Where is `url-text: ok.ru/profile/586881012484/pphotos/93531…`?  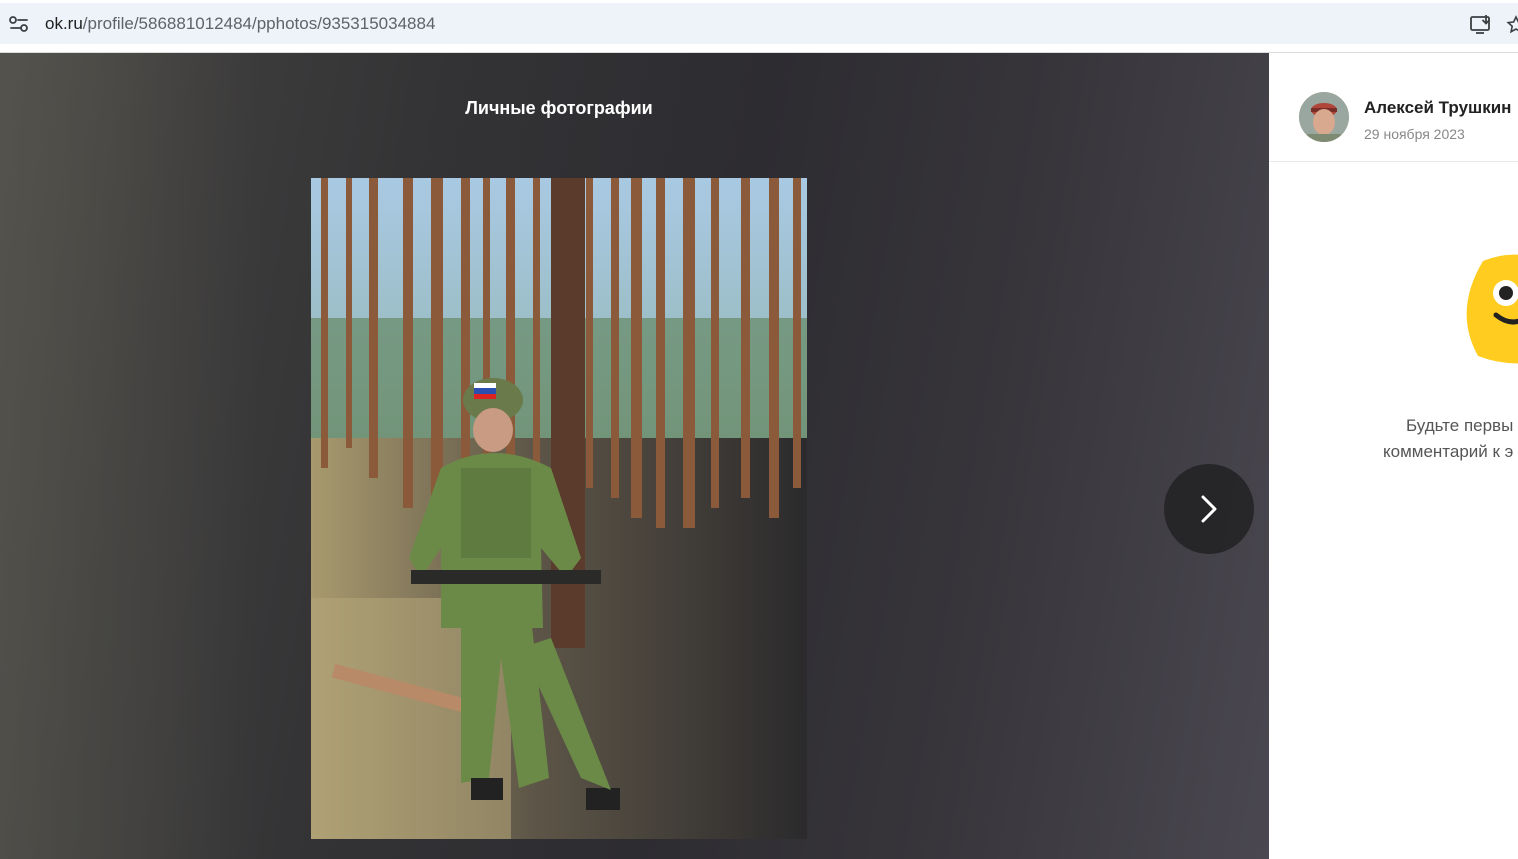
url-text: ok.ru/profile/586881012484/pphotos/93531… is located at coordinates (240, 24).